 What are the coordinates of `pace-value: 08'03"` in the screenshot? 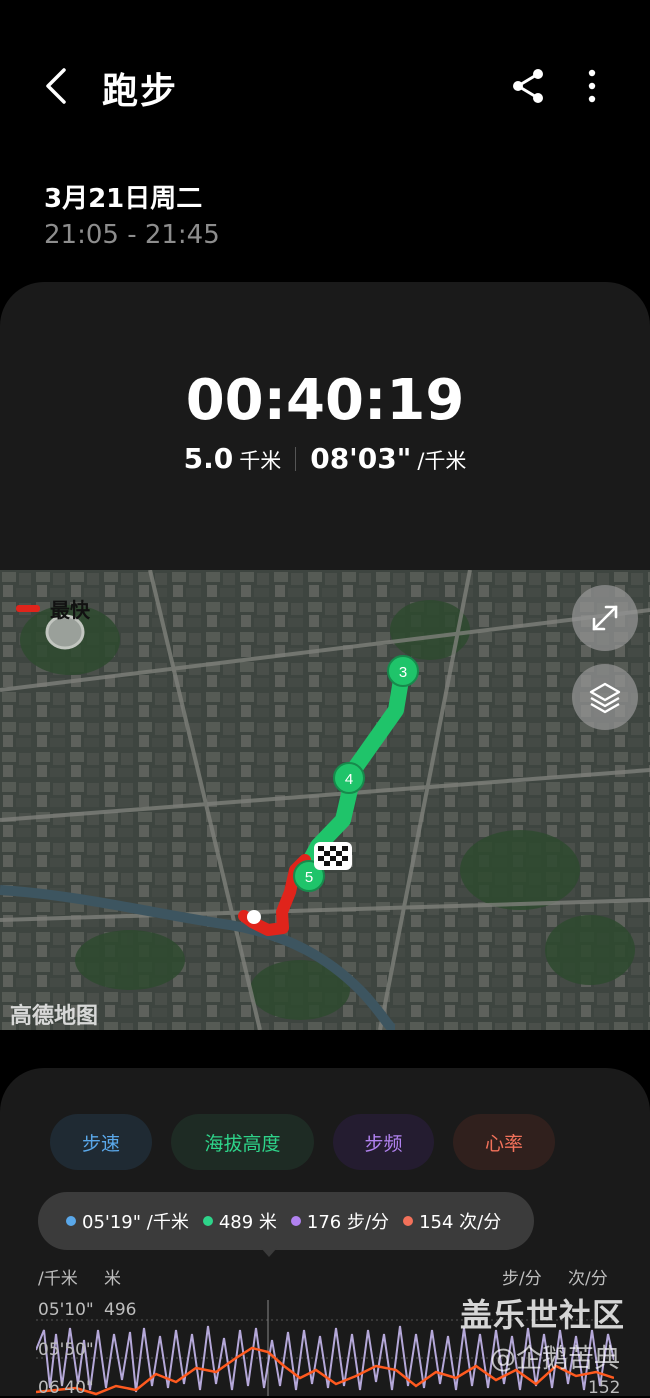 It's located at (361, 458).